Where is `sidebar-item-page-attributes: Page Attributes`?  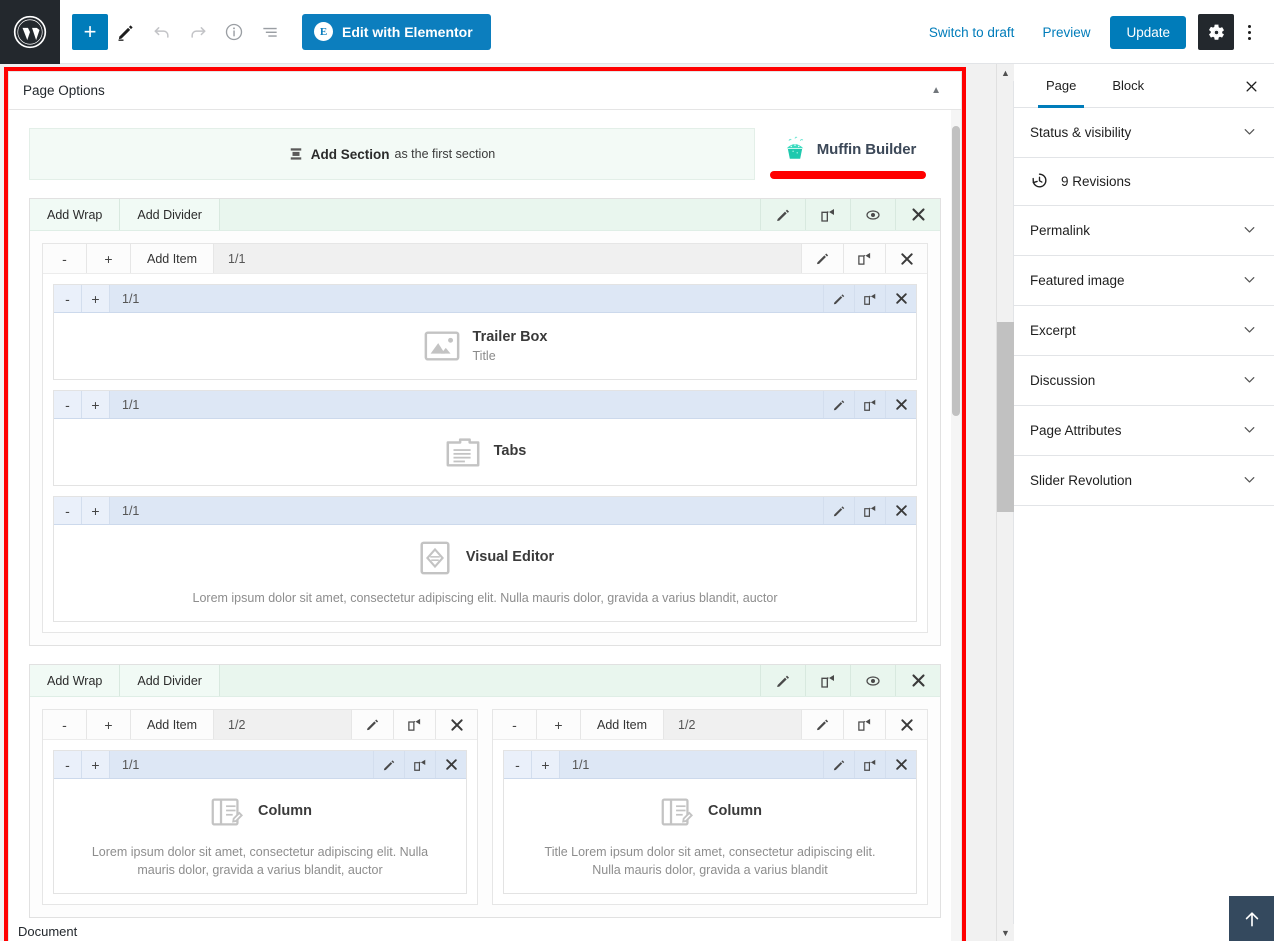 sidebar-item-page-attributes: Page Attributes is located at coordinates (1144, 431).